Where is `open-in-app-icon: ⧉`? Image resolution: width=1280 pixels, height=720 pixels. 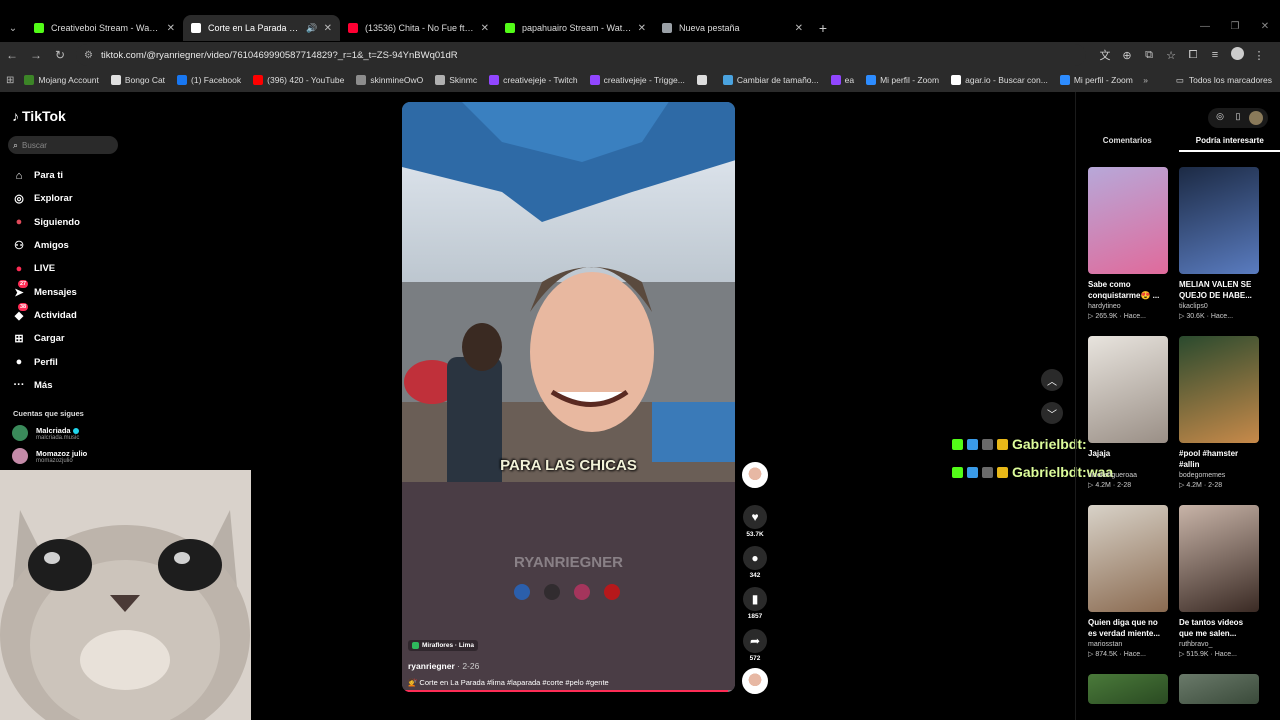
open-in-app-icon: ⧉ is located at coordinates (1149, 55).